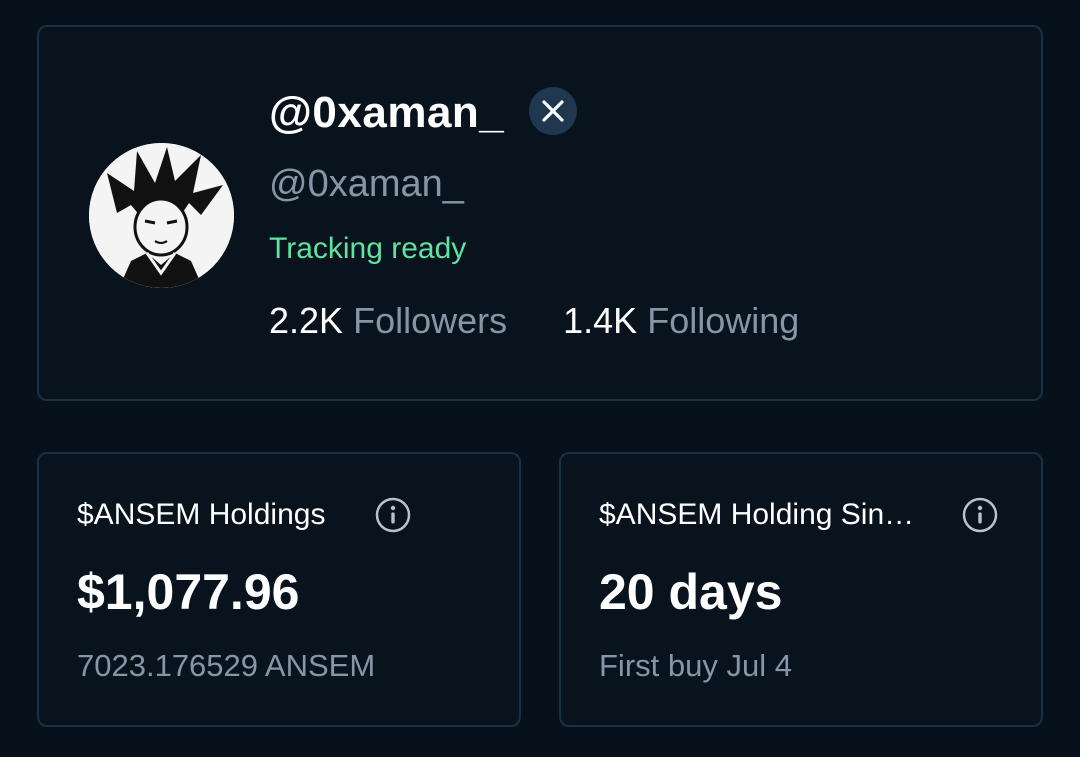 This screenshot has width=1080, height=757. I want to click on holding-since-value: 20 days, so click(691, 592).